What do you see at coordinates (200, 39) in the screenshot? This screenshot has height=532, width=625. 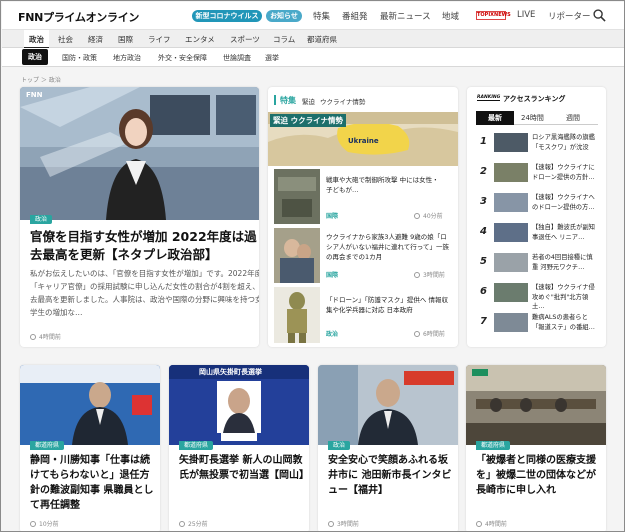 I see `category-entertainment: エンタメ` at bounding box center [200, 39].